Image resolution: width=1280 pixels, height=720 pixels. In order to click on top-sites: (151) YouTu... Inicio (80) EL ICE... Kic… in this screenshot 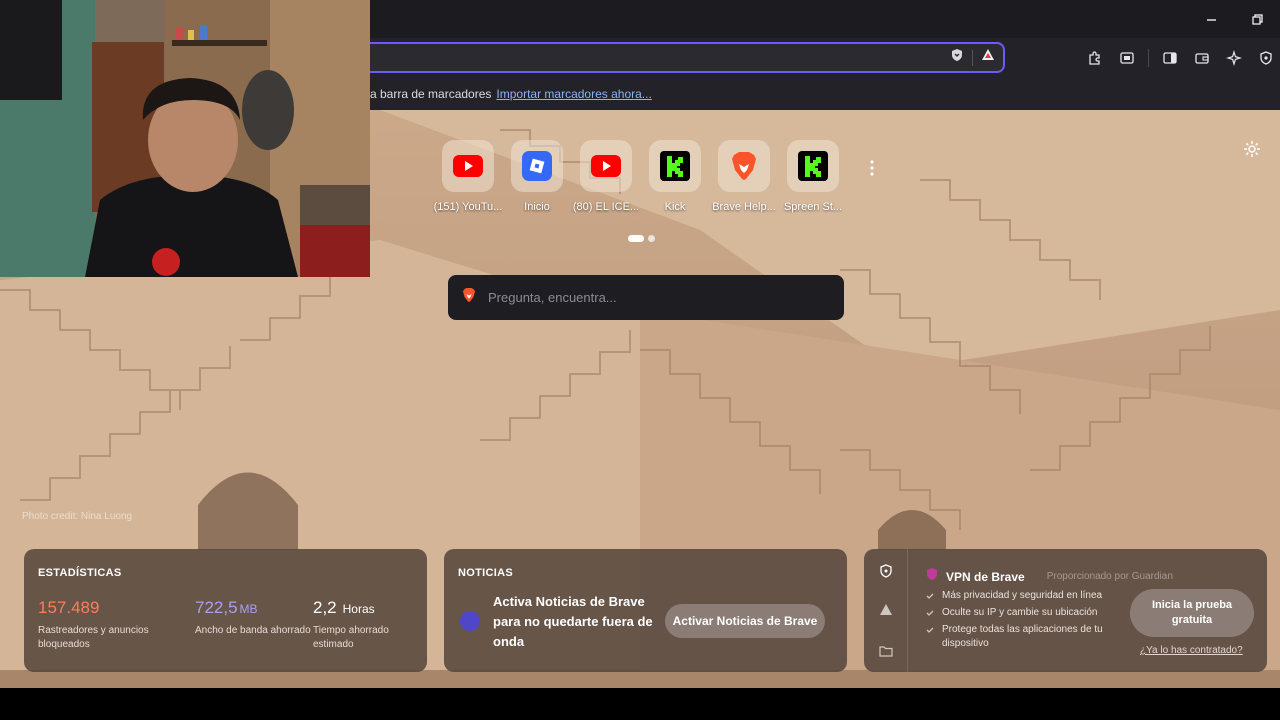, I will do `click(638, 176)`.